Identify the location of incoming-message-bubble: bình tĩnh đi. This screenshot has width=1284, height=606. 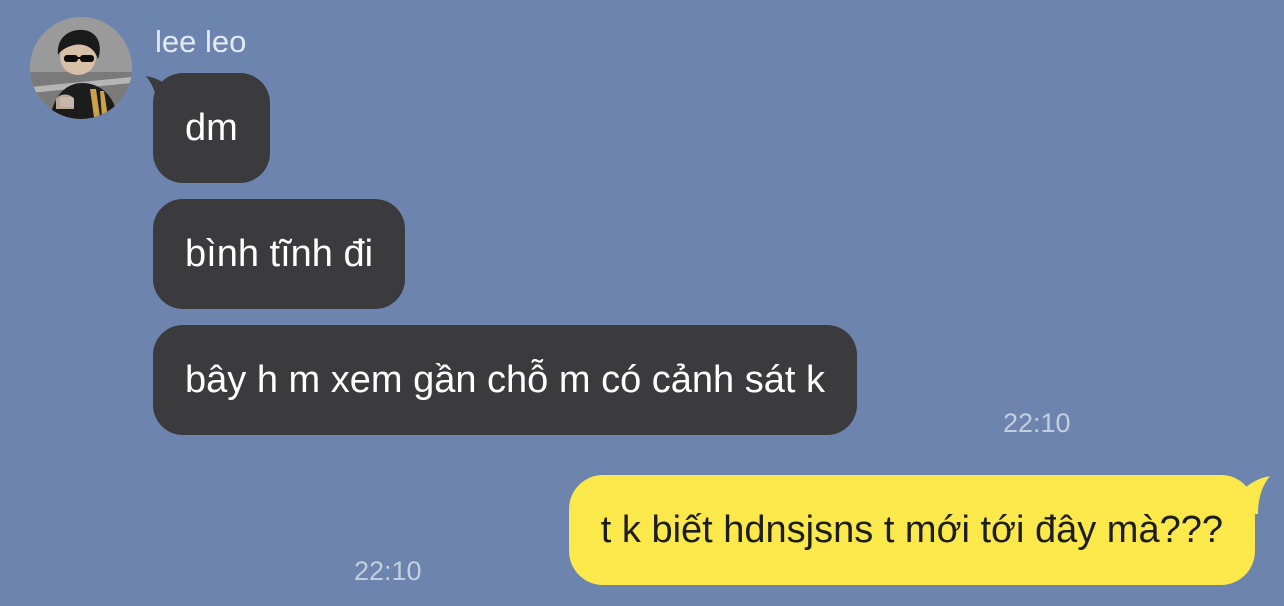
(279, 254).